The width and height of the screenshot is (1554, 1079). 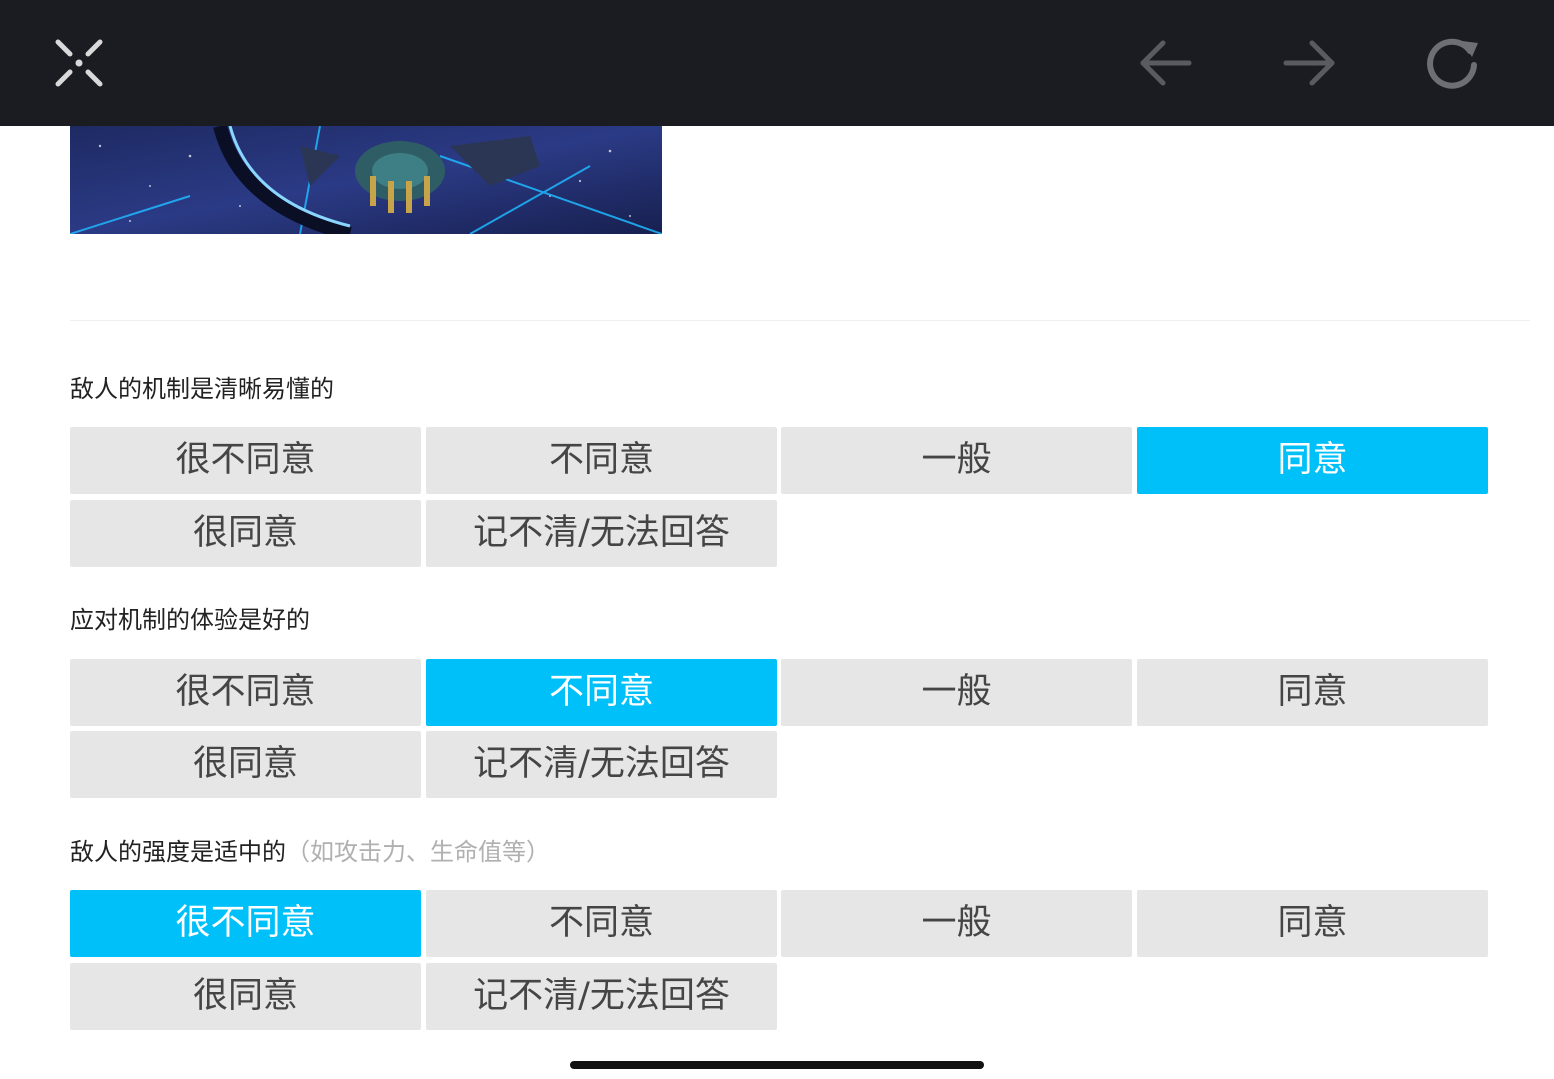 I want to click on question-2-title: 应对机制的体验是好的, so click(x=190, y=620).